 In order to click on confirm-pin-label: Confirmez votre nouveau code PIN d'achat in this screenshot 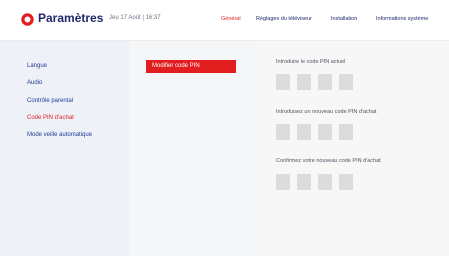, I will do `click(328, 161)`.